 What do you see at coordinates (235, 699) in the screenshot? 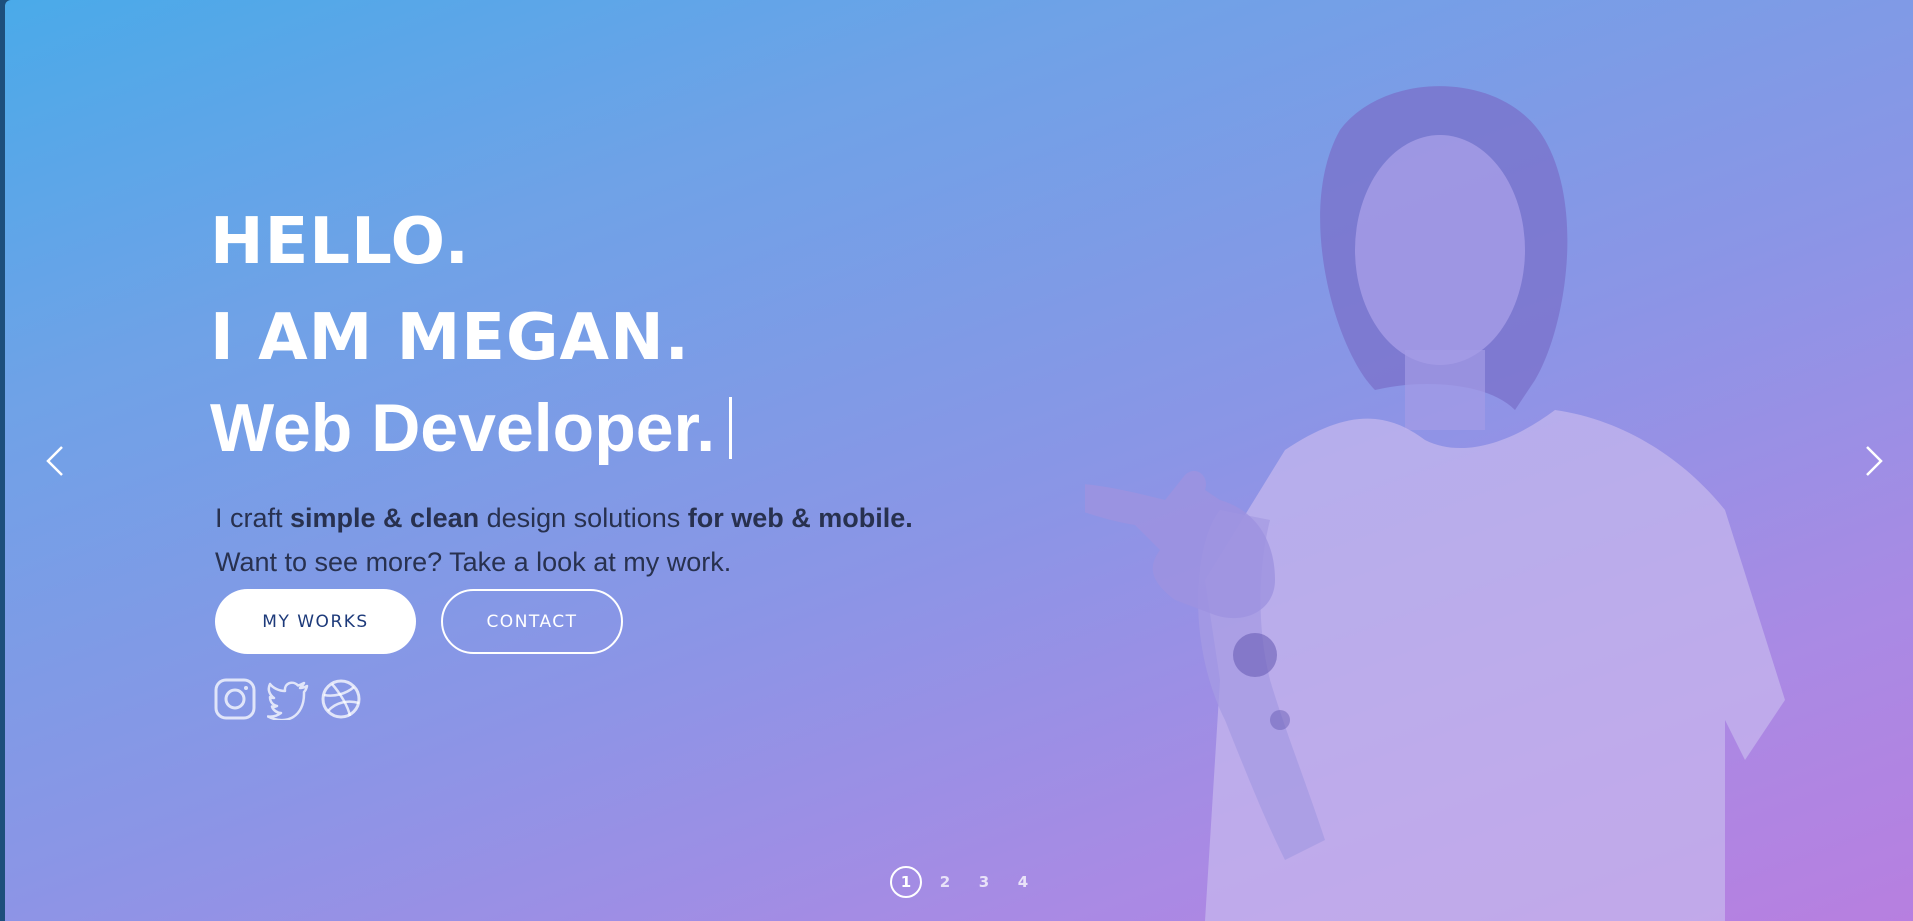
I see `instagram-icon` at bounding box center [235, 699].